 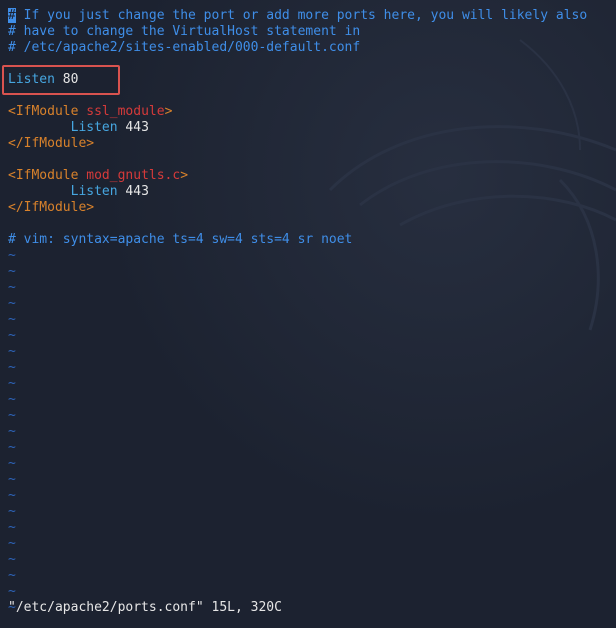 I want to click on ssl-module-open: <IfModule ssl_module>, so click(x=90, y=112).